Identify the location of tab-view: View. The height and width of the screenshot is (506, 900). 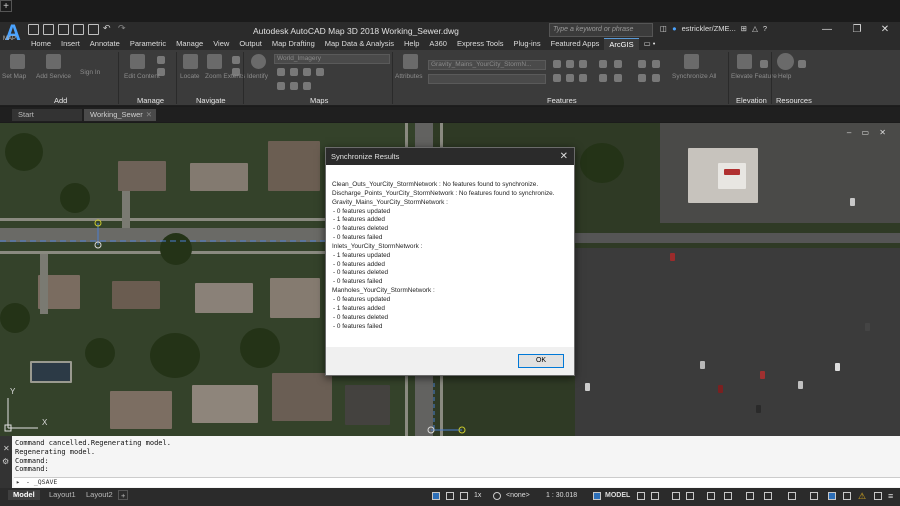
(221, 44).